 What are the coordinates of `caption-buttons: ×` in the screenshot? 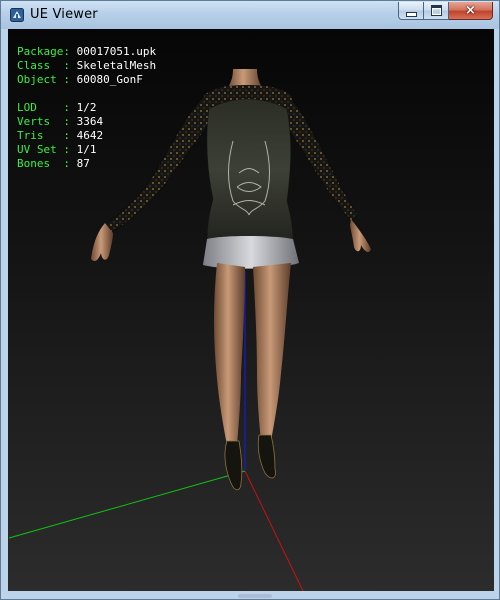 It's located at (445, 11).